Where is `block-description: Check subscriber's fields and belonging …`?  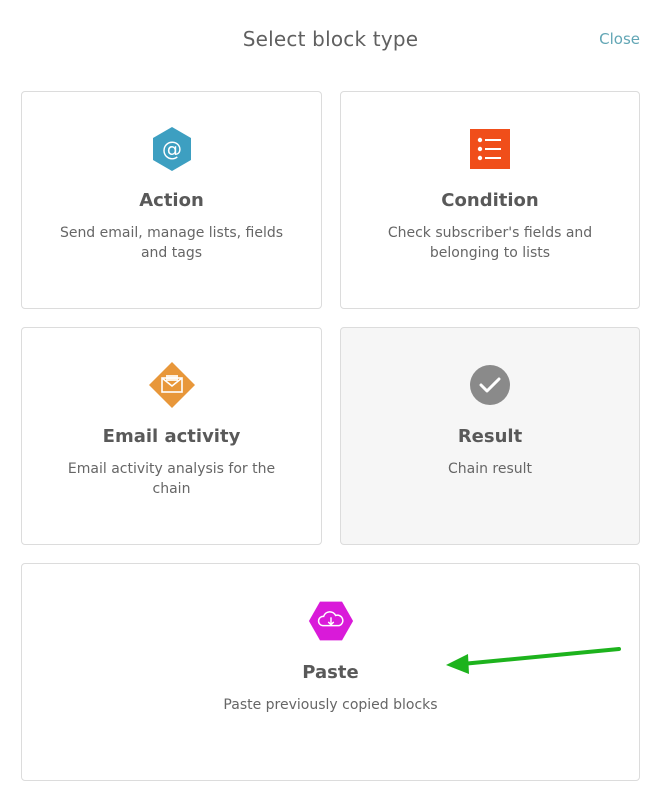
block-description: Check subscriber's fields and belonging … is located at coordinates (490, 243).